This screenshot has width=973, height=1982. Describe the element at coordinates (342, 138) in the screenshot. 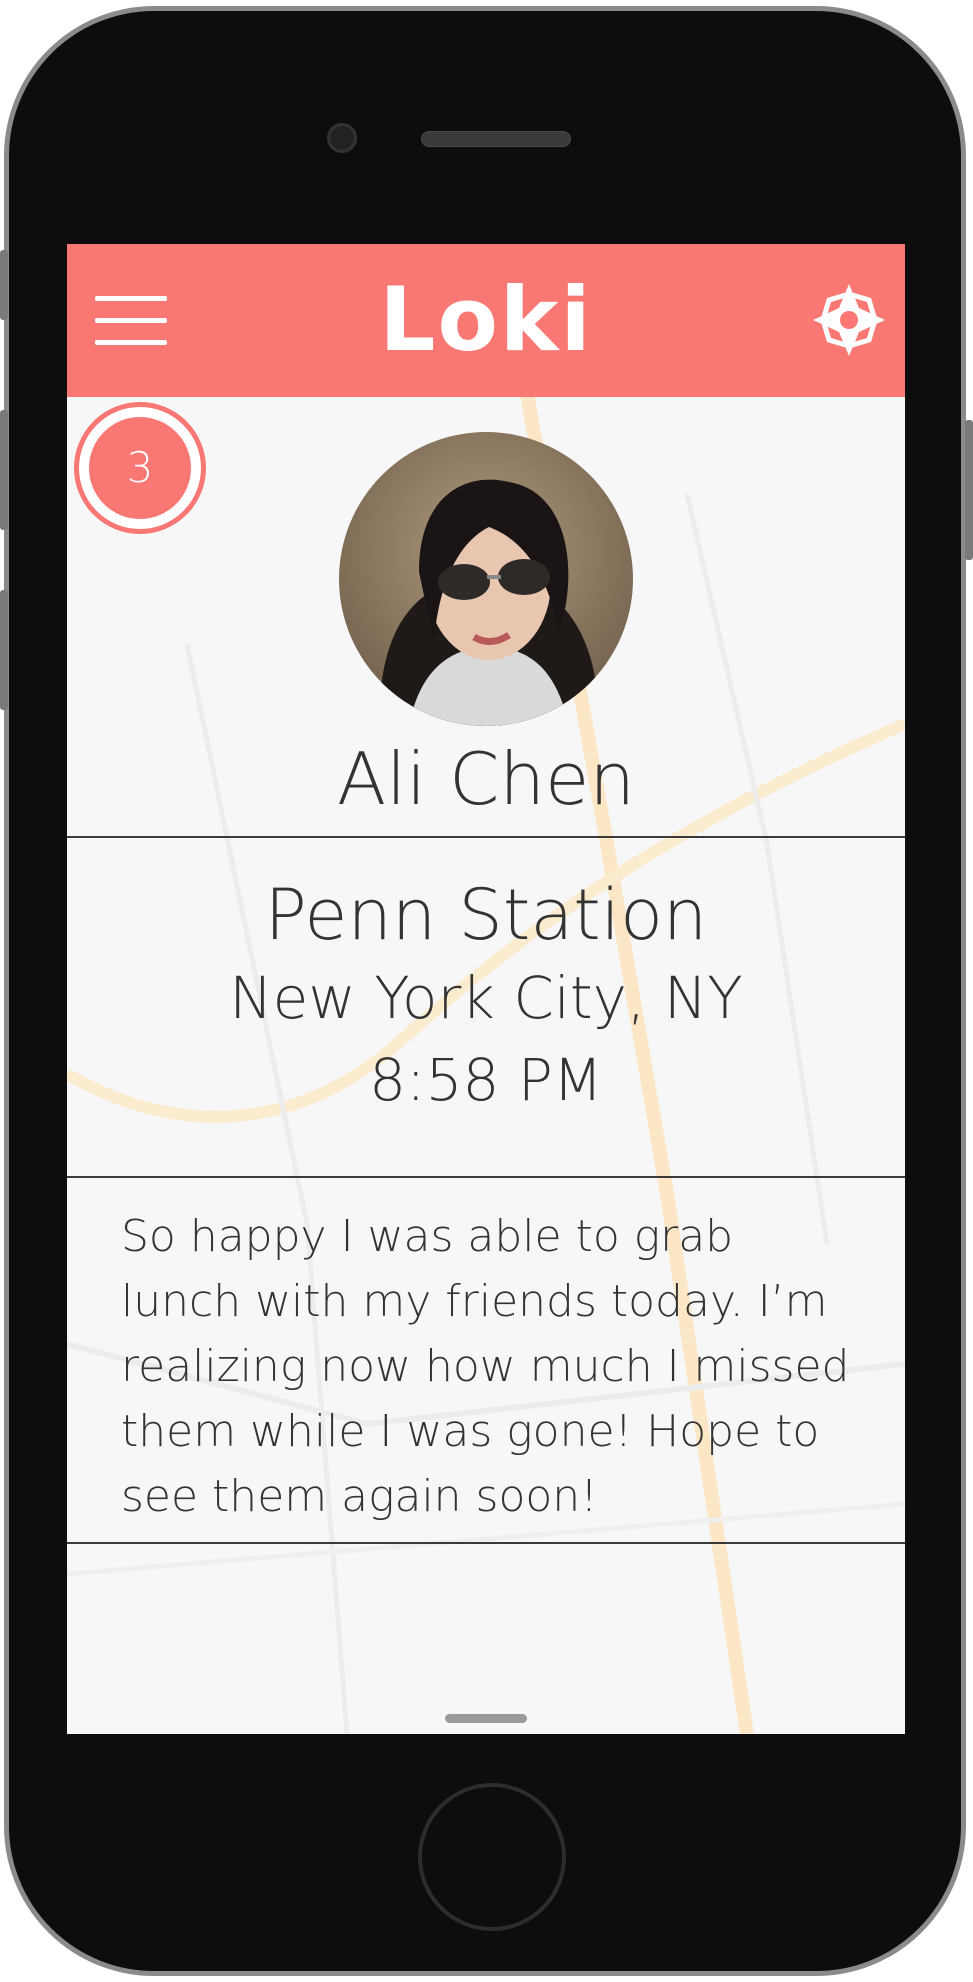

I see `front-camera` at that location.